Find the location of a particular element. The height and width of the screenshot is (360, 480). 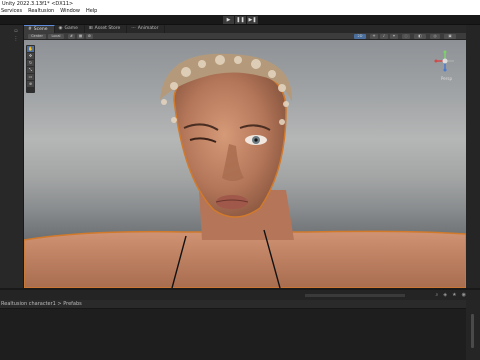

zoom-slider-track is located at coordinates (355, 295).